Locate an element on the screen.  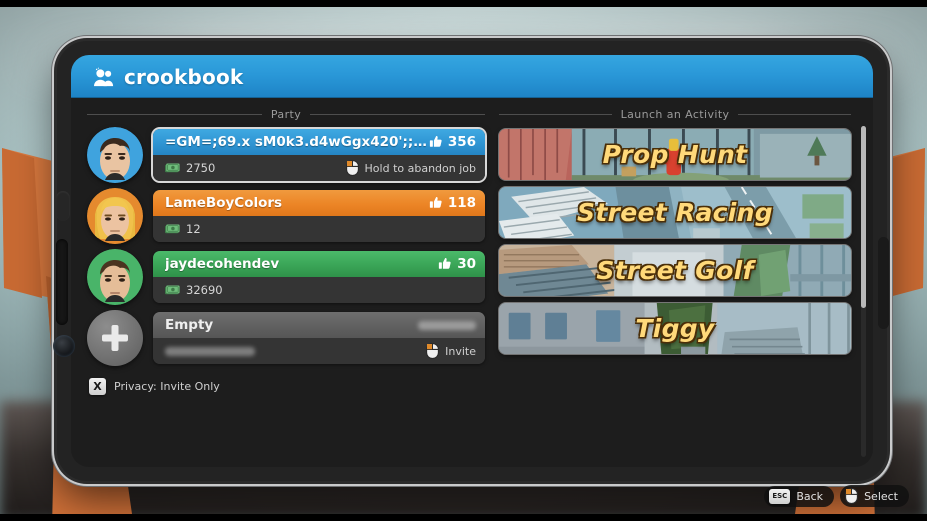
invite-label: Invite is located at coordinates (460, 351).